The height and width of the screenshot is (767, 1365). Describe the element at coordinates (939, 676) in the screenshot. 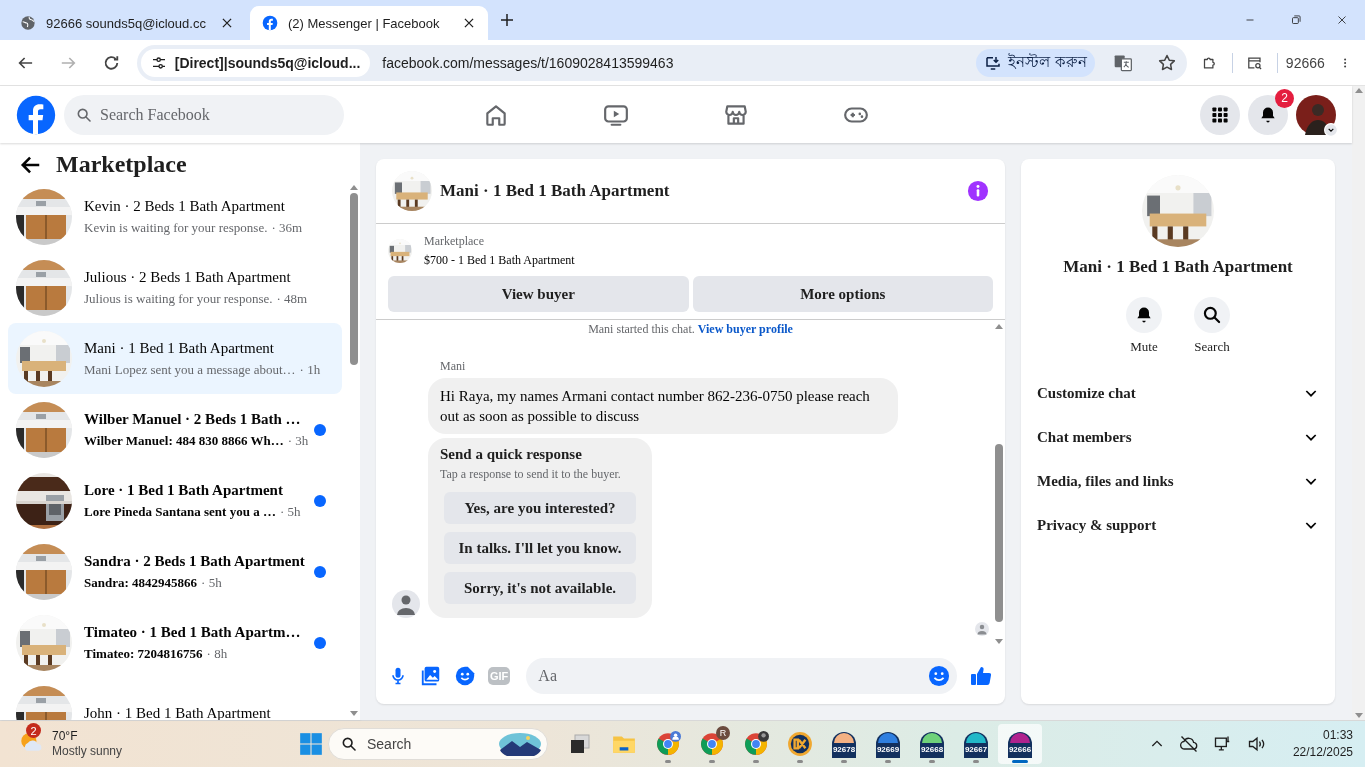

I see `emoji-icon` at that location.